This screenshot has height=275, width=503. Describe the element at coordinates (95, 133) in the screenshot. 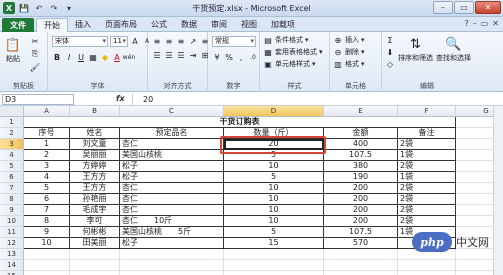

I see `header-cell: 姓名` at that location.